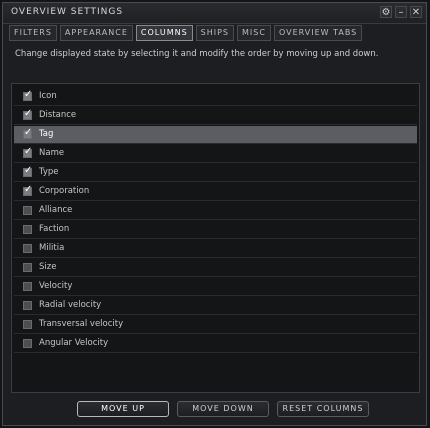 This screenshot has width=430, height=428. I want to click on move-down-button: MOVE DOWN, so click(223, 409).